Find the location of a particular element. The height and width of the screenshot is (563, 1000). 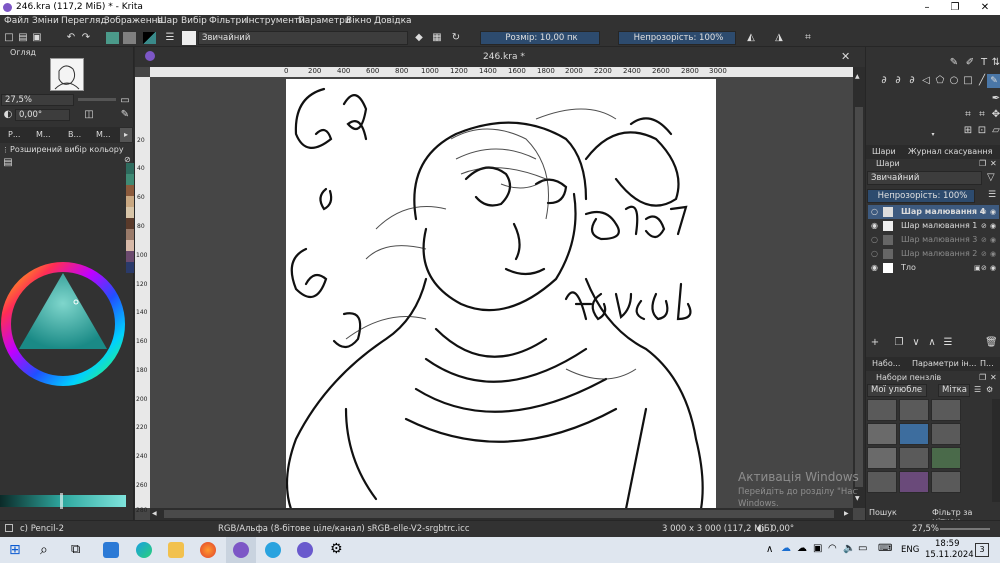

polyline-icon: ◁ is located at coordinates (926, 81).